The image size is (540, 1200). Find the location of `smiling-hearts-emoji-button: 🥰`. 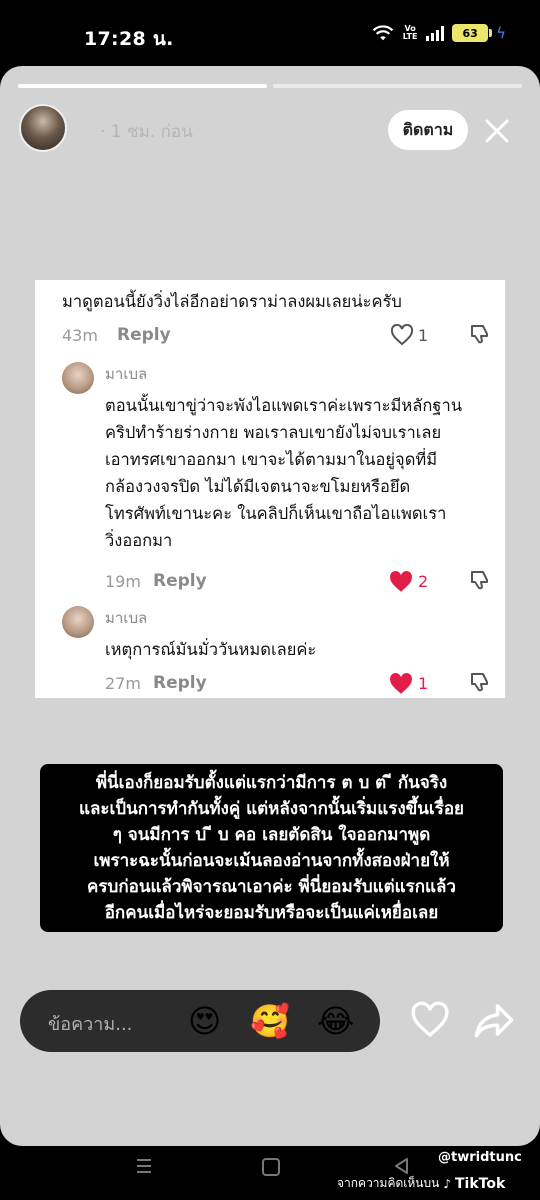

smiling-hearts-emoji-button: 🥰 is located at coordinates (270, 1021).